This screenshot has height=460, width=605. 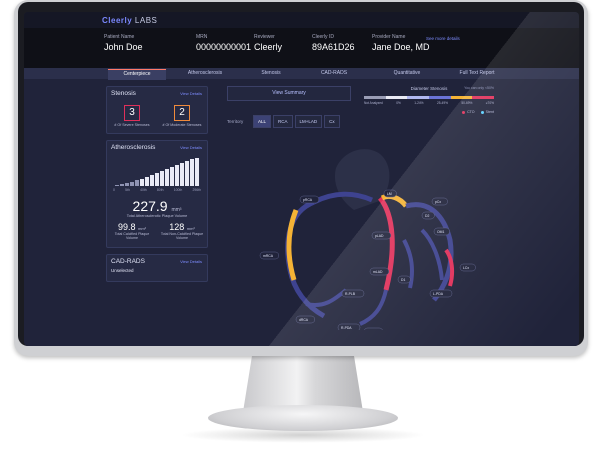 I want to click on reviewer-field: Reviewer Cleerly, so click(x=268, y=43).